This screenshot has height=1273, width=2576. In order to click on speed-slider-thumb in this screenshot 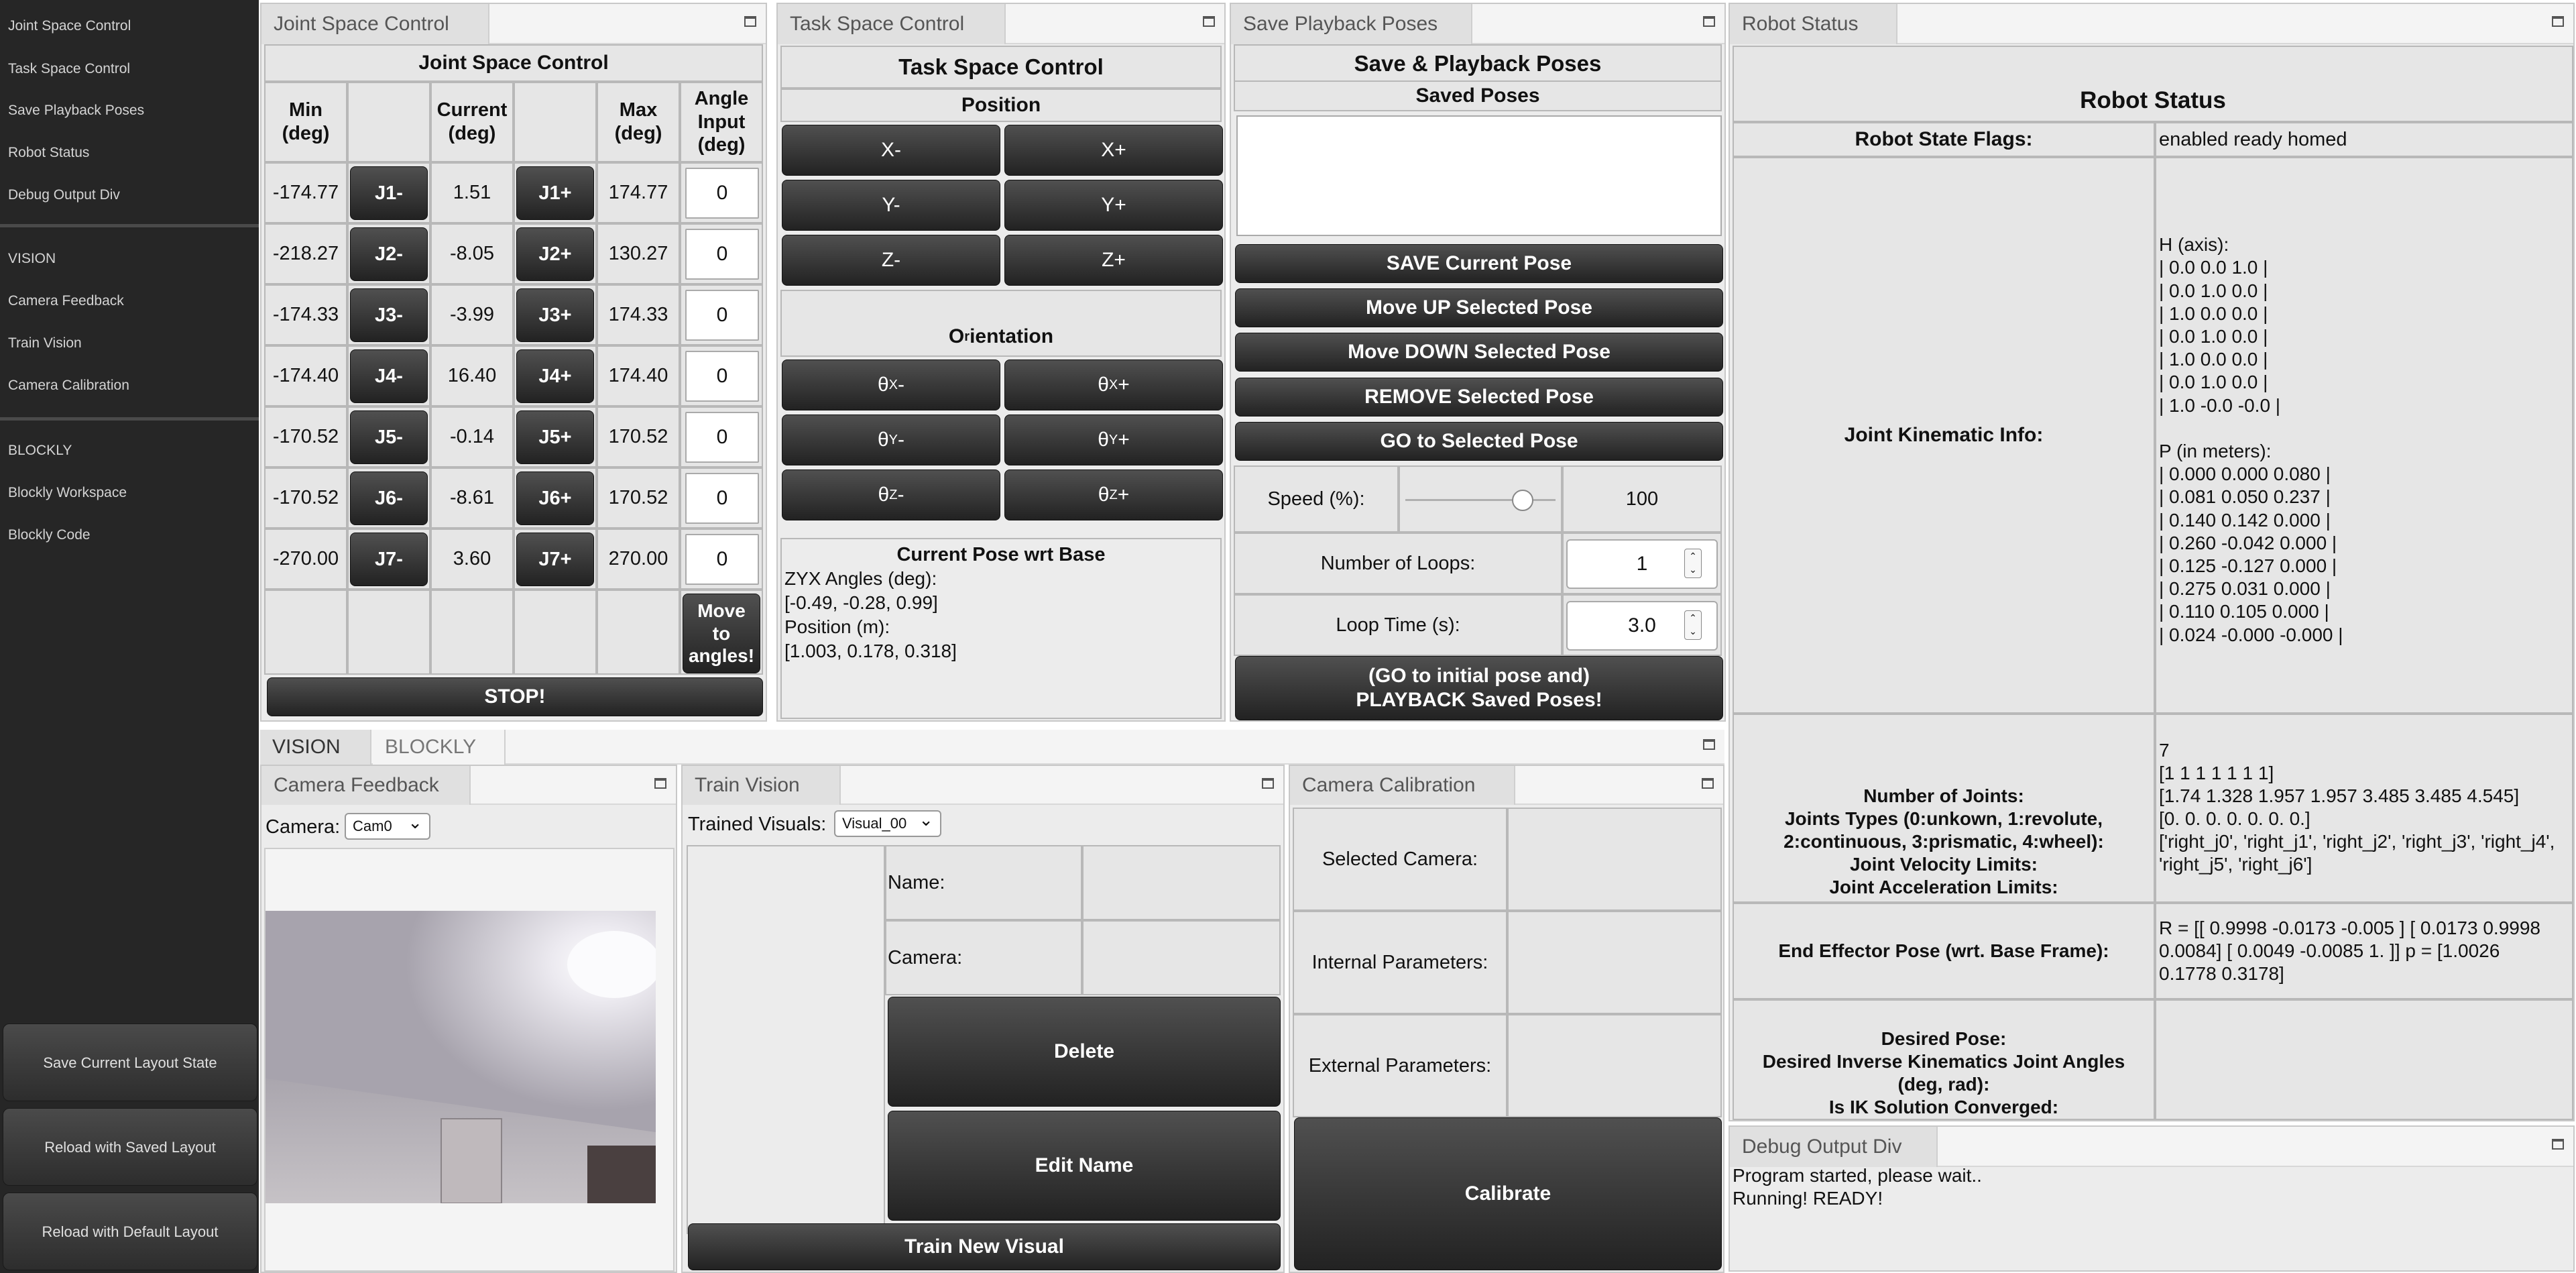, I will do `click(1522, 501)`.